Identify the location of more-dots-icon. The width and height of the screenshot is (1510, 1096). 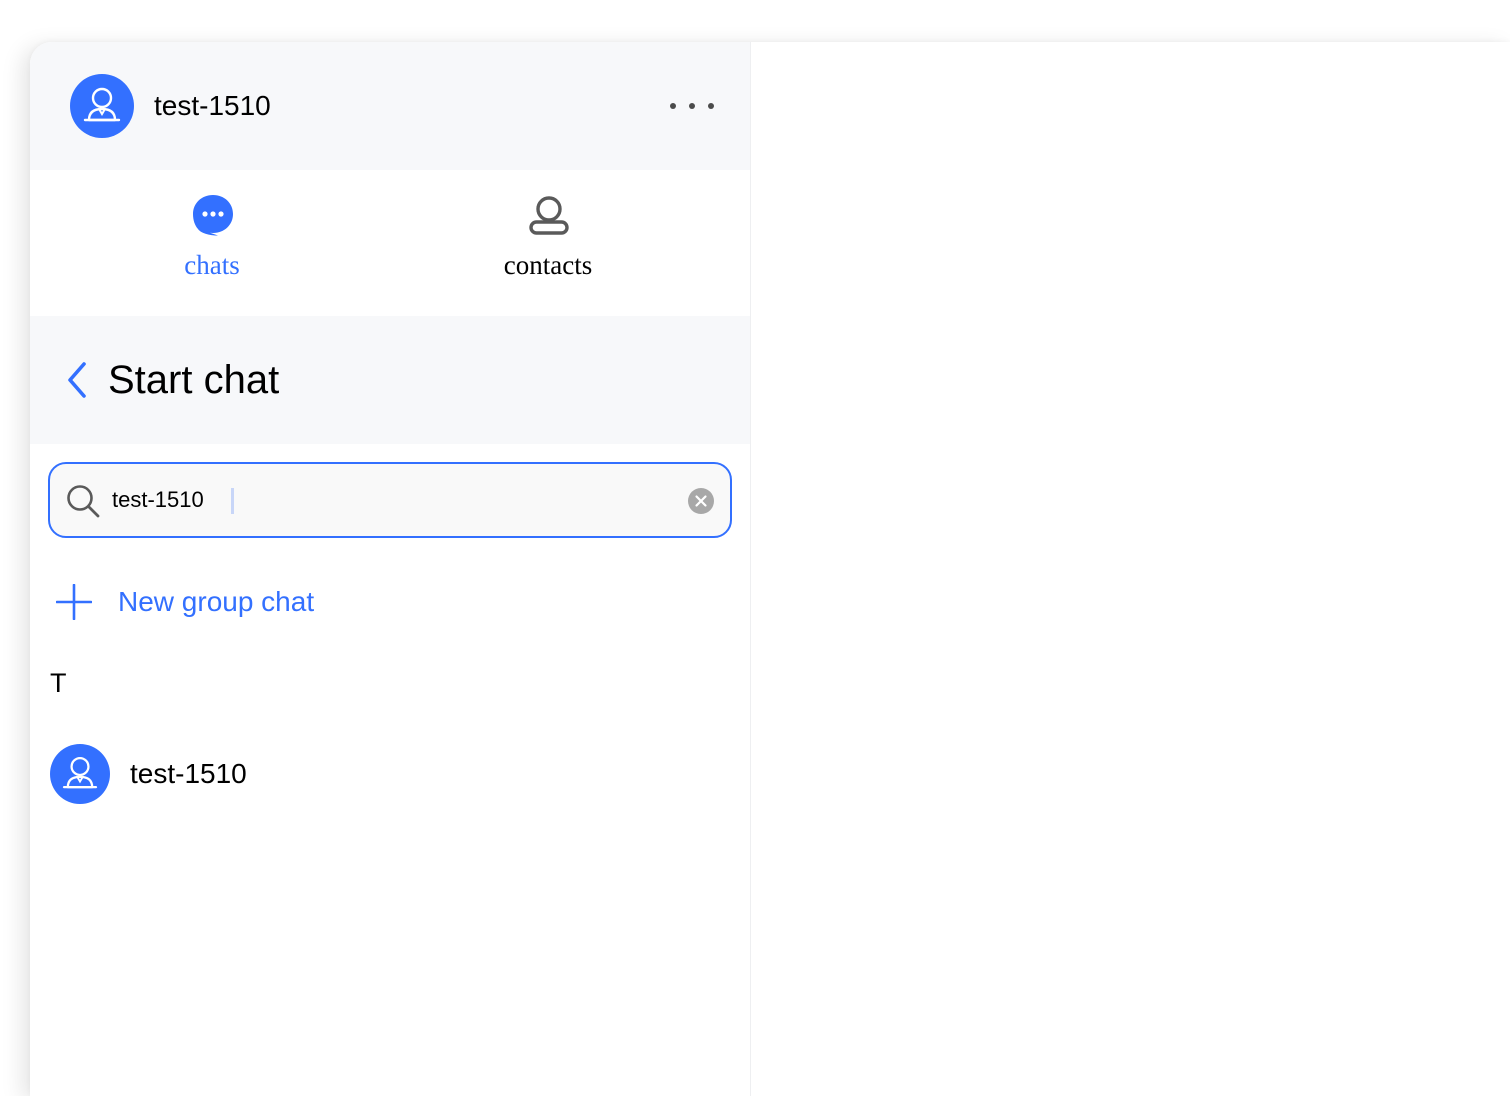
(692, 106).